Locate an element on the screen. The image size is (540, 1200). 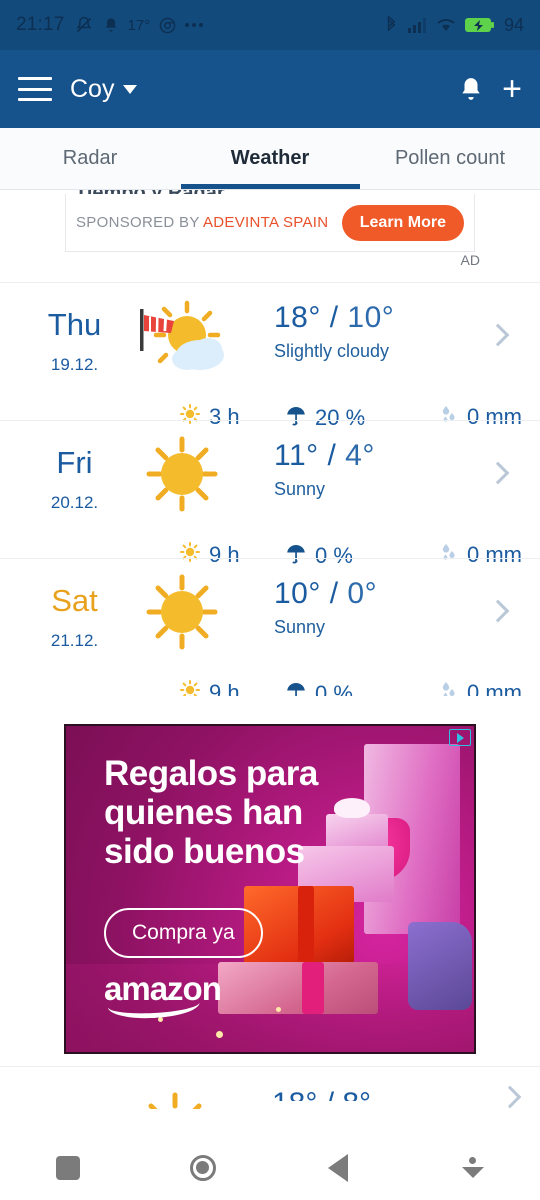
add-location-button: + is located at coordinates (512, 89).